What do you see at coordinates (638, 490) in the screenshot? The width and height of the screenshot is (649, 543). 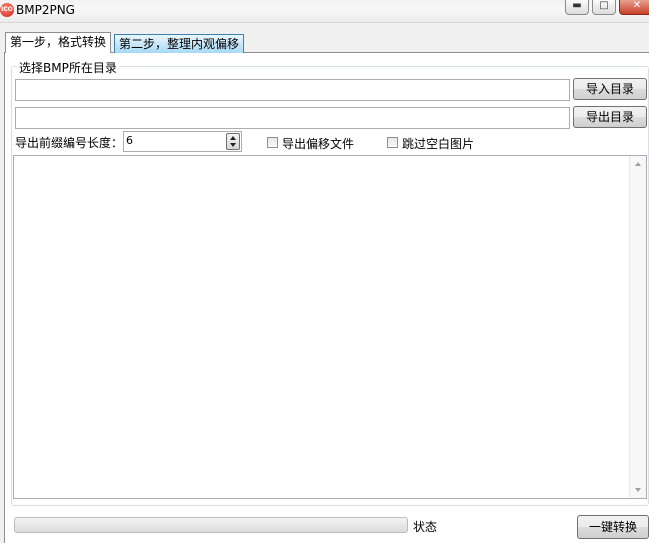 I see `scroll-down-icon` at bounding box center [638, 490].